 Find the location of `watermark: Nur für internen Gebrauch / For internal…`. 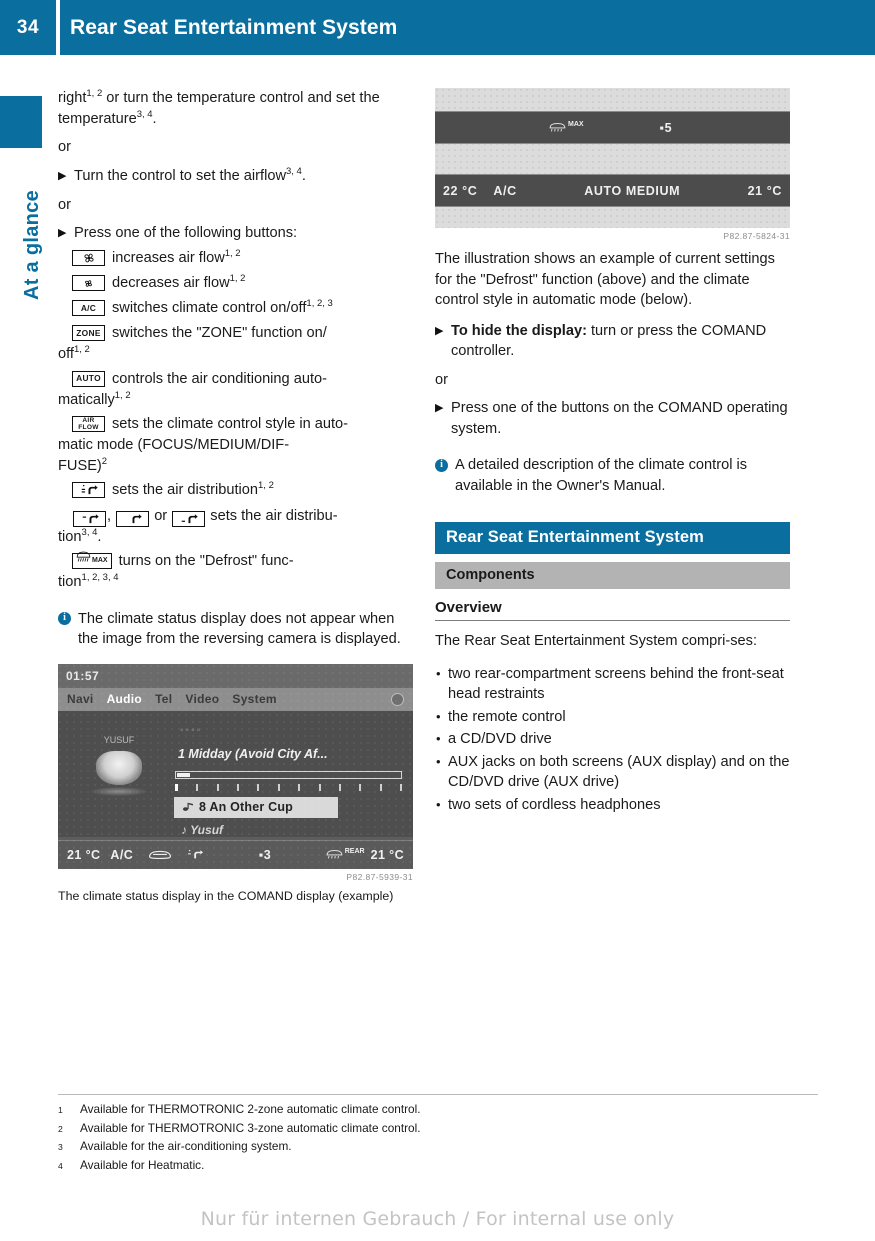

watermark: Nur für internen Gebrauch / For internal… is located at coordinates (437, 1219).